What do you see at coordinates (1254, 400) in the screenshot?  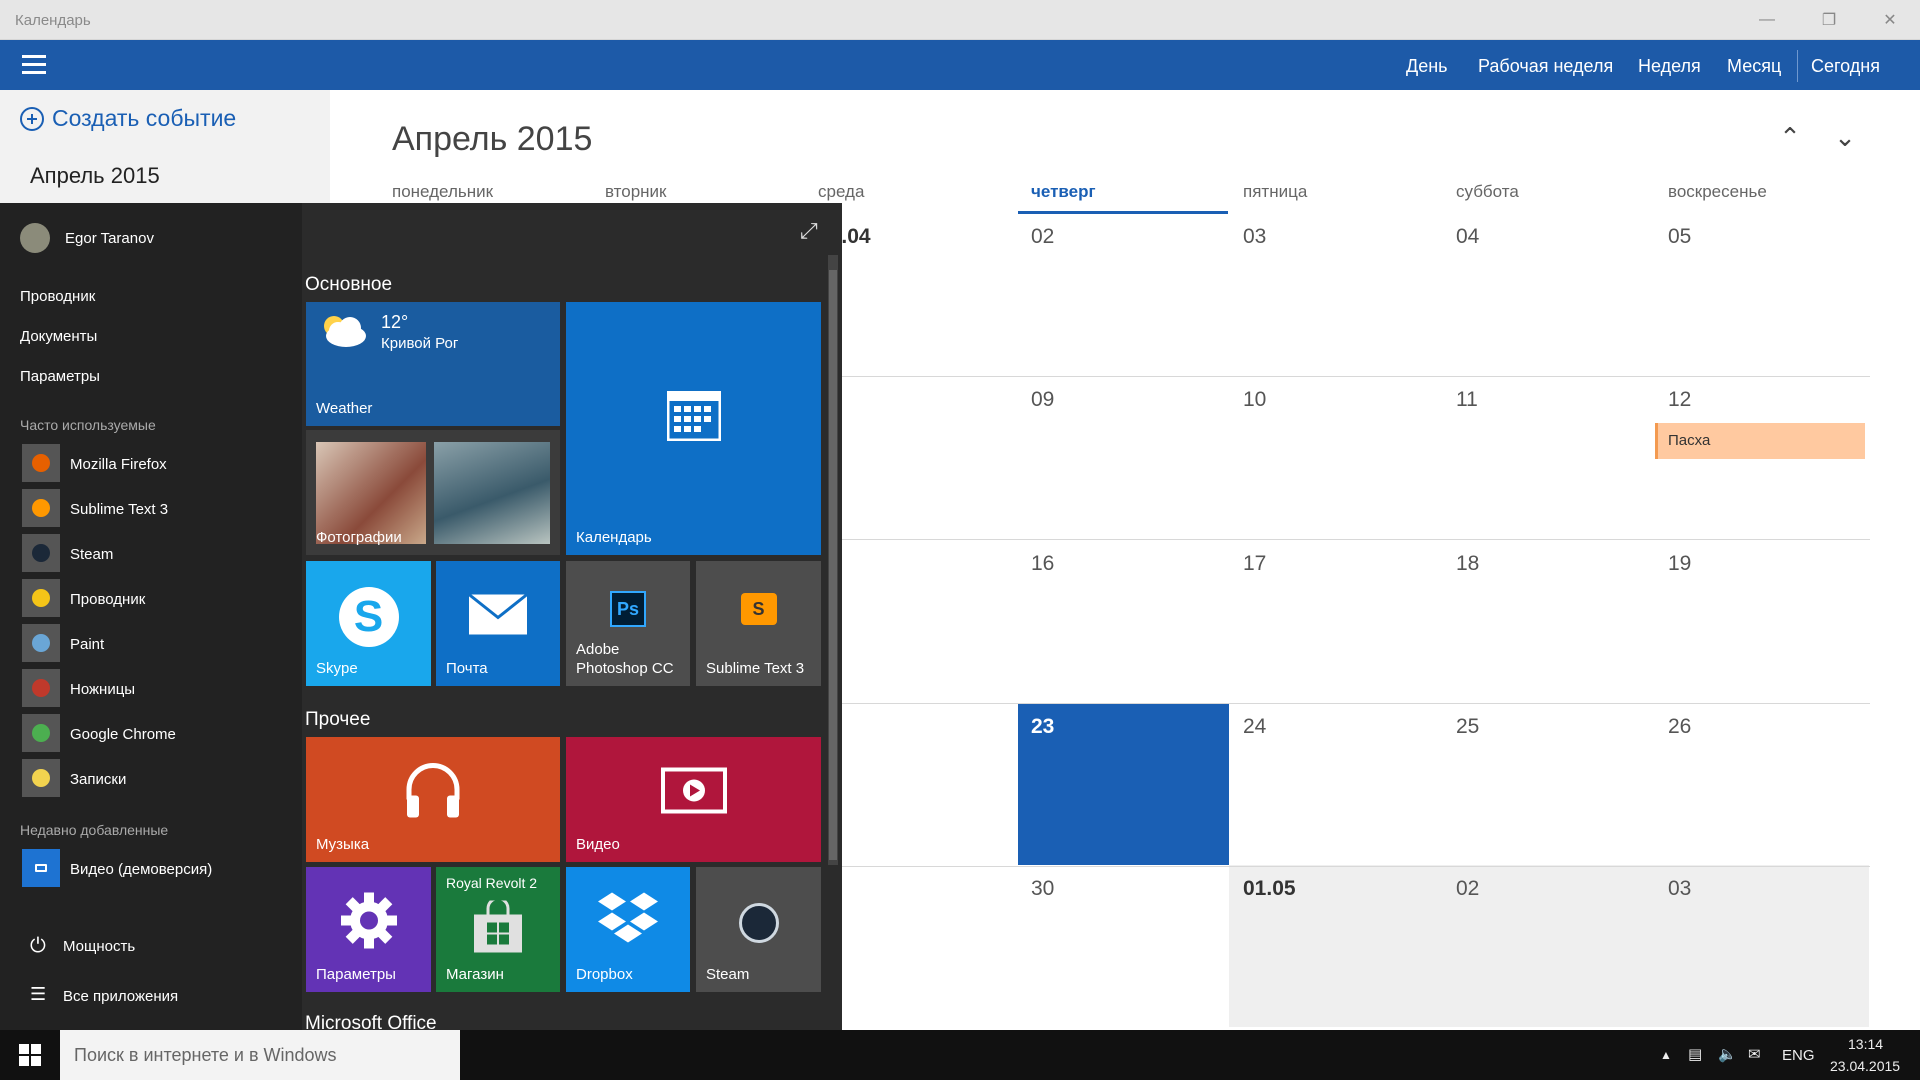 I see `day-cell-number: 10` at bounding box center [1254, 400].